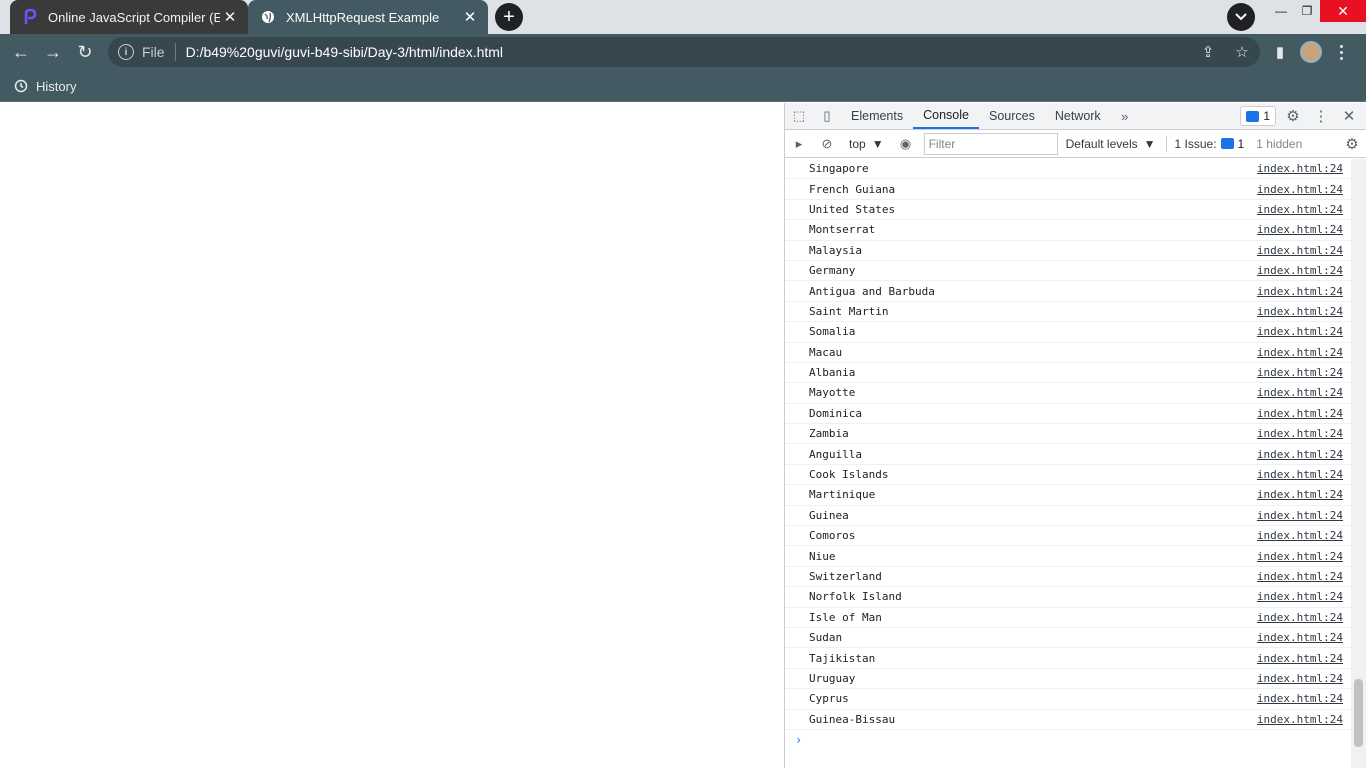 The width and height of the screenshot is (1366, 768). I want to click on device-toolbar-icon: ▯, so click(827, 116).